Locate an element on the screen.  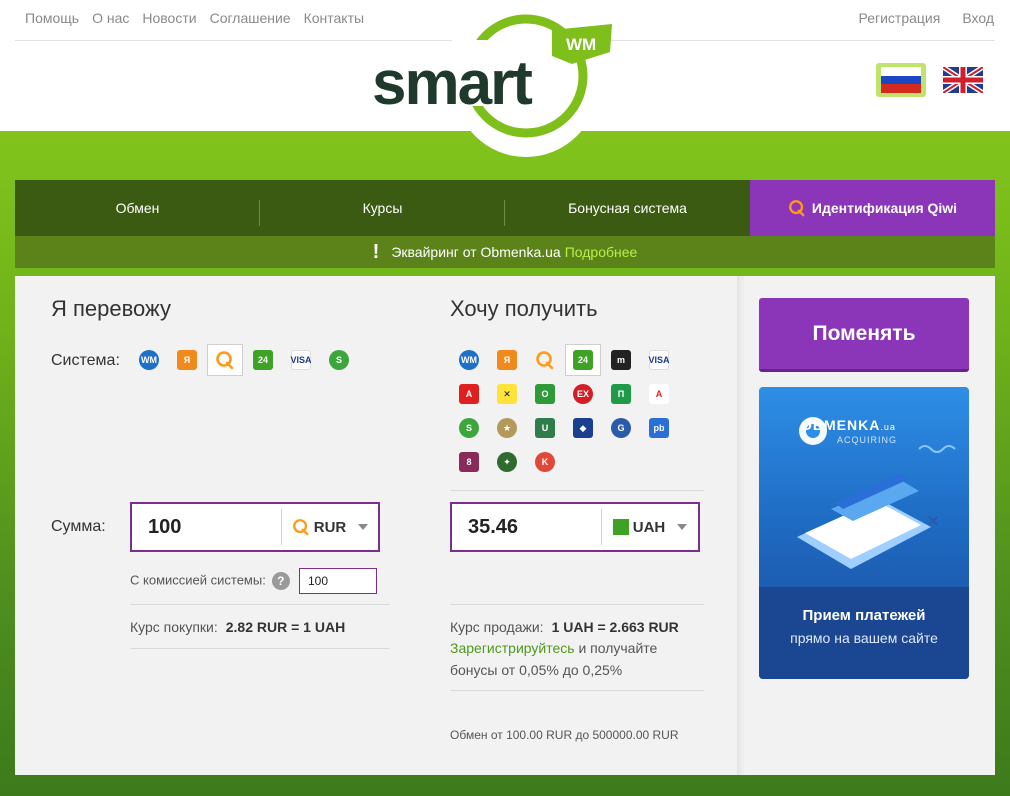
get-gazprombank: G is located at coordinates (621, 428).